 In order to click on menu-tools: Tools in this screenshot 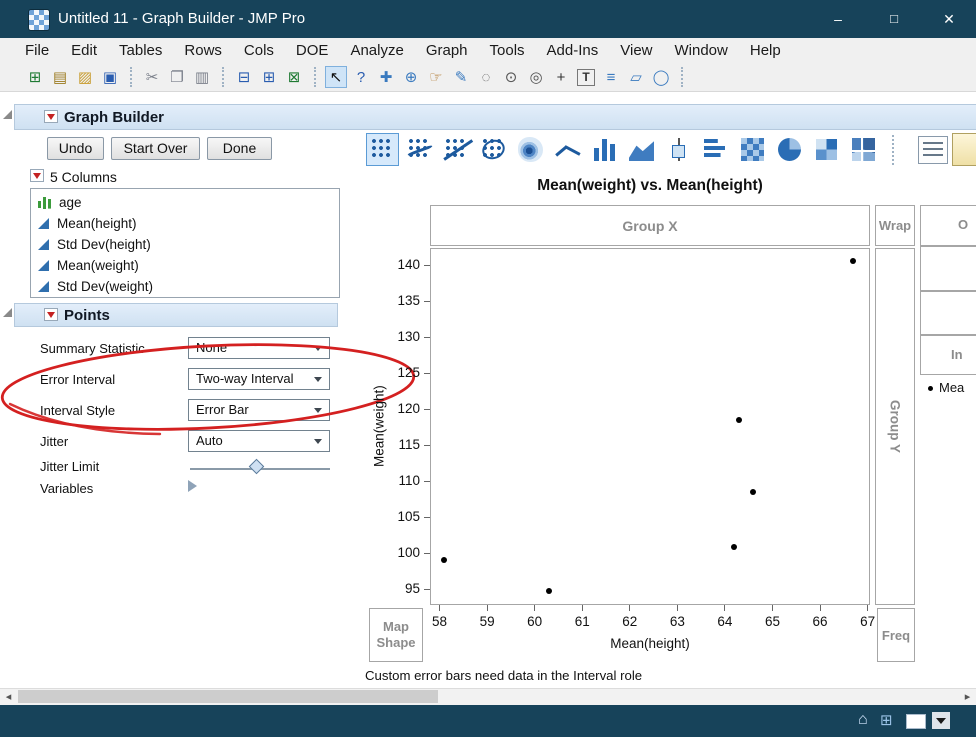, I will do `click(507, 50)`.